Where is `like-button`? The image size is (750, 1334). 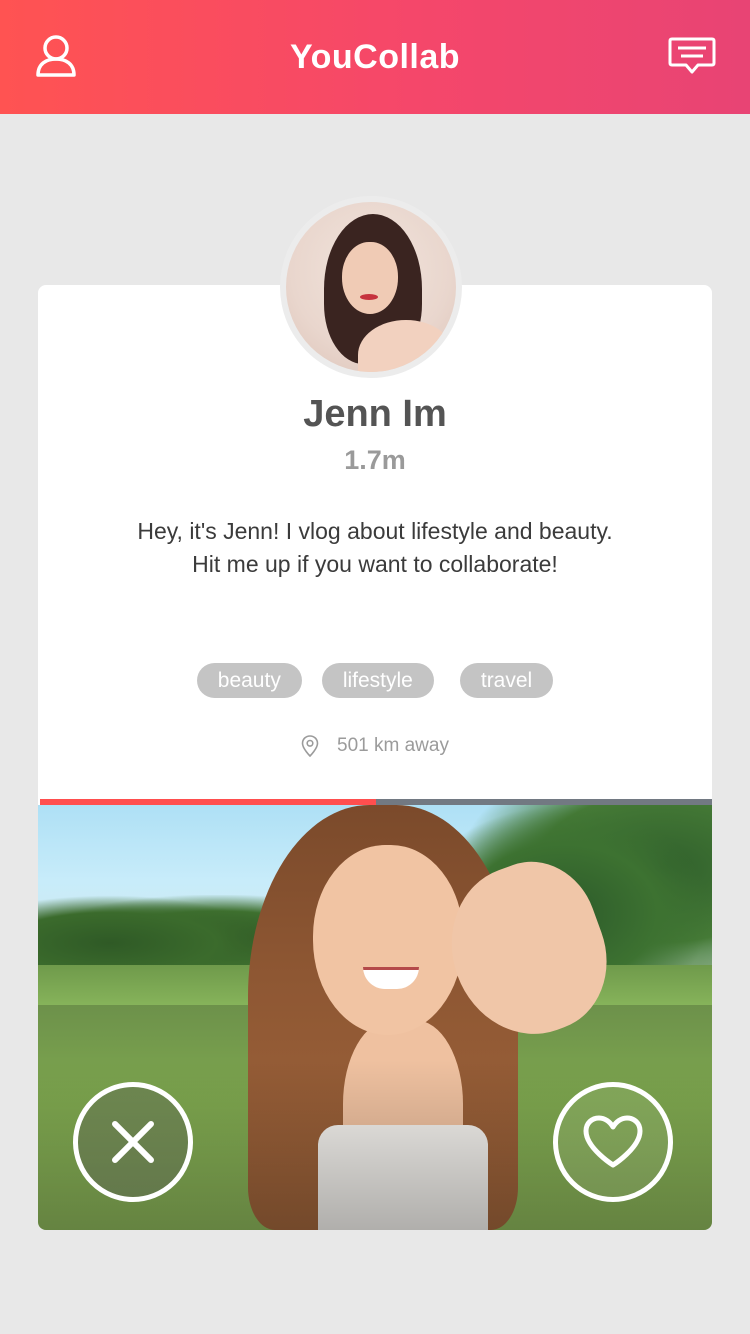
like-button is located at coordinates (613, 1142).